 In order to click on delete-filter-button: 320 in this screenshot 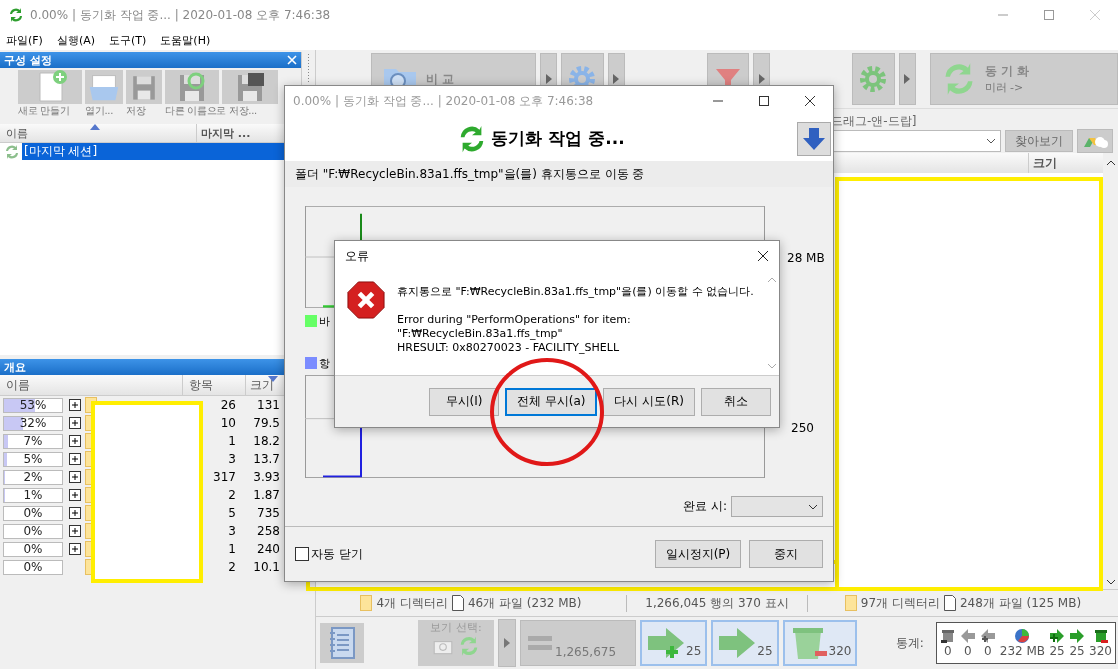, I will do `click(820, 643)`.